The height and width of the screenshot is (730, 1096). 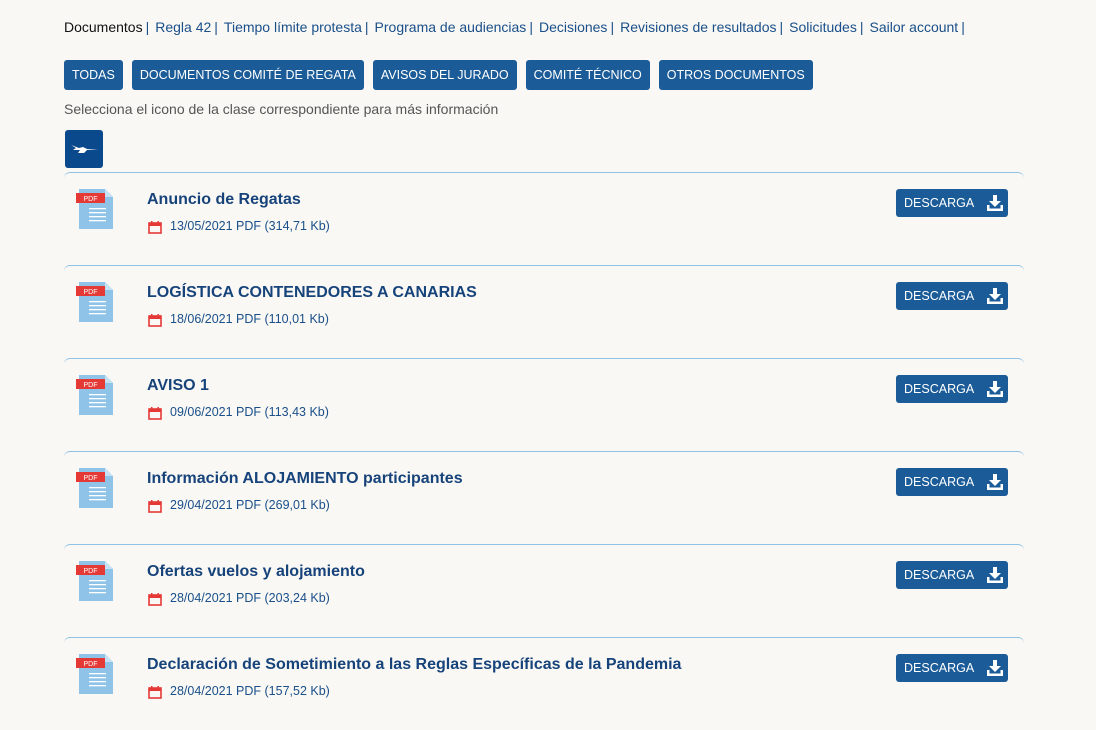 What do you see at coordinates (256, 572) in the screenshot?
I see `document-title-link: Ofertas vuelos y alojamiento` at bounding box center [256, 572].